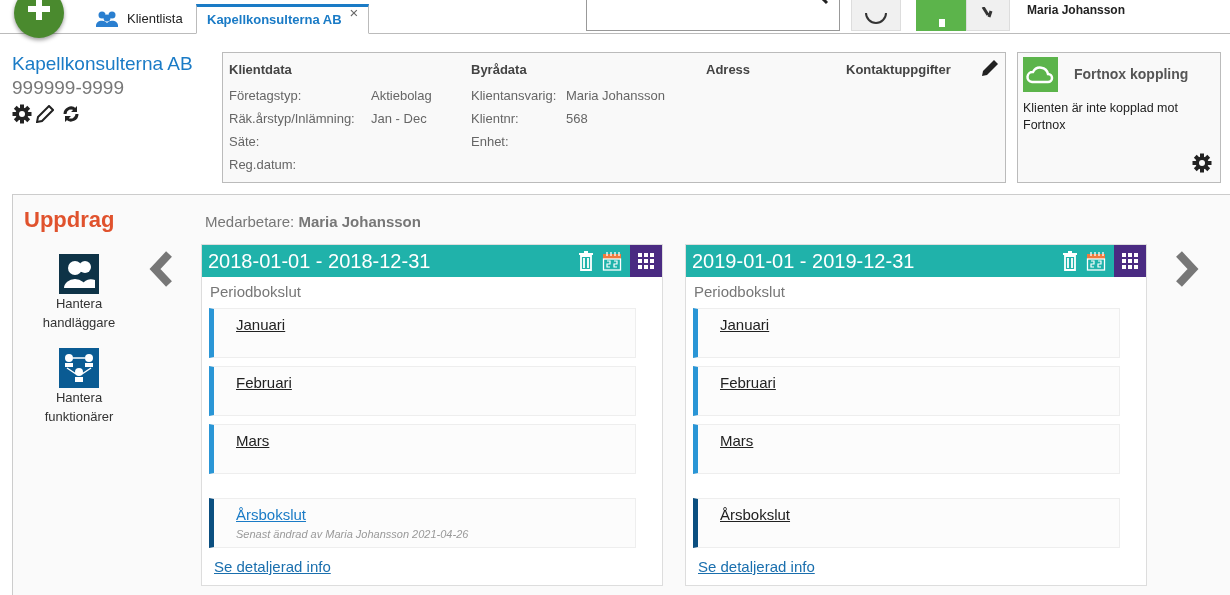  I want to click on field-label: Reg.datum:, so click(263, 164).